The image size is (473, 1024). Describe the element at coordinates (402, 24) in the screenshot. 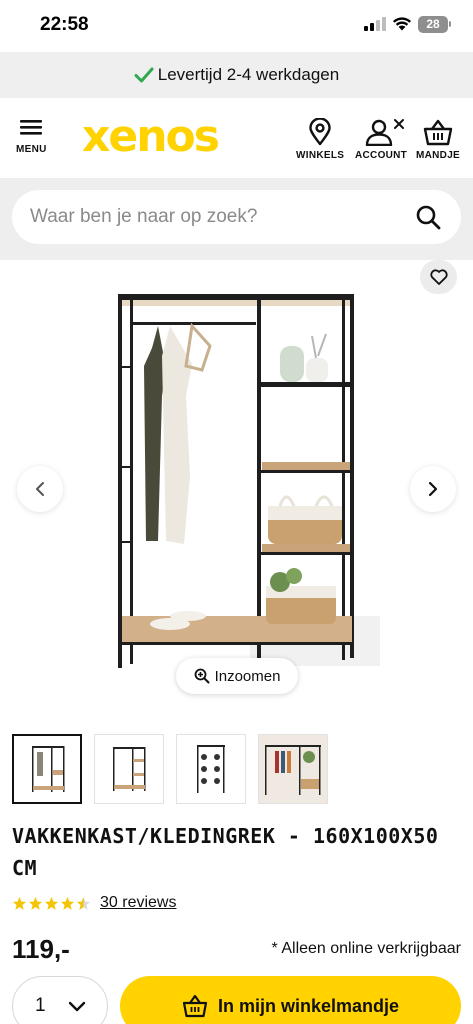

I see `wifi-icon` at that location.